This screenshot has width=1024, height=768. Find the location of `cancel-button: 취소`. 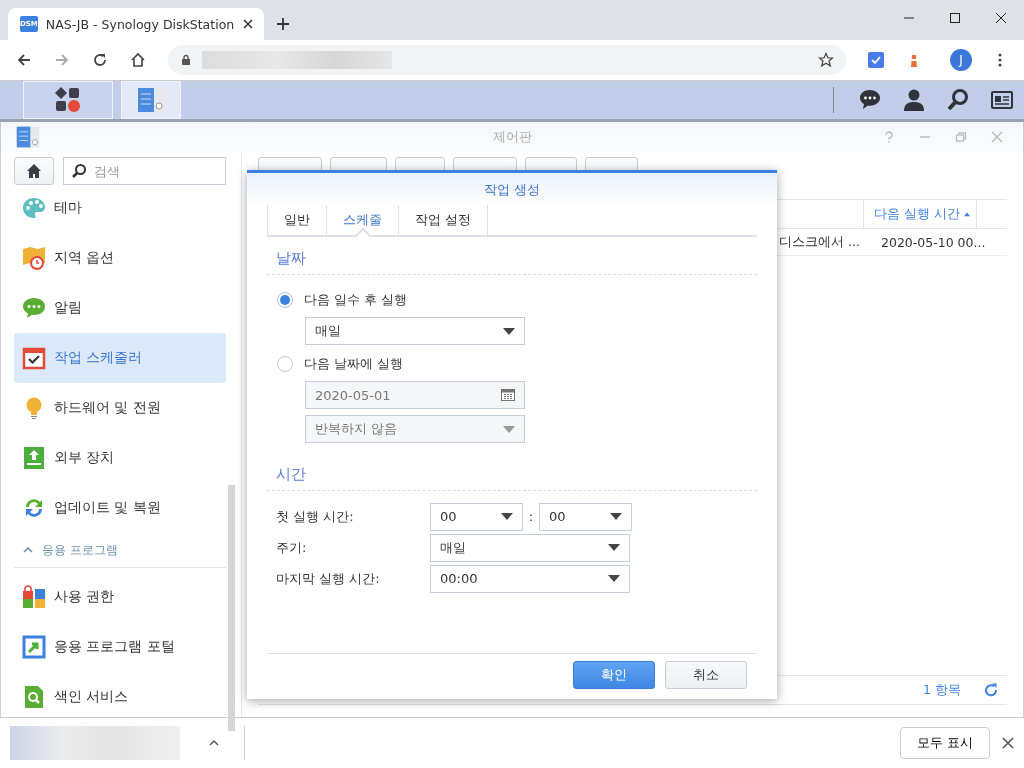

cancel-button: 취소 is located at coordinates (706, 675).